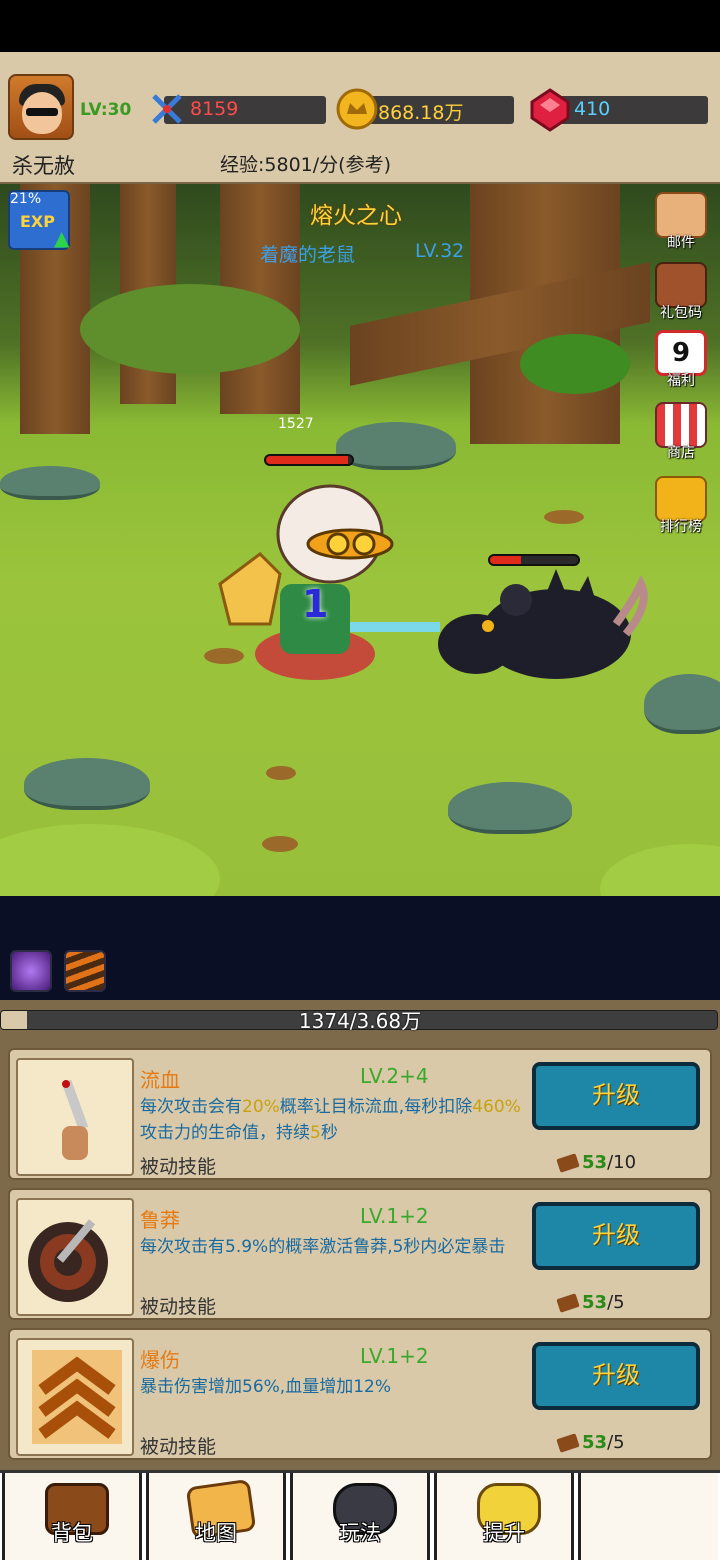 This screenshot has width=720, height=1560. Describe the element at coordinates (225, 1133) in the screenshot. I see `desc-text: 攻击力的生命值，持续` at that location.